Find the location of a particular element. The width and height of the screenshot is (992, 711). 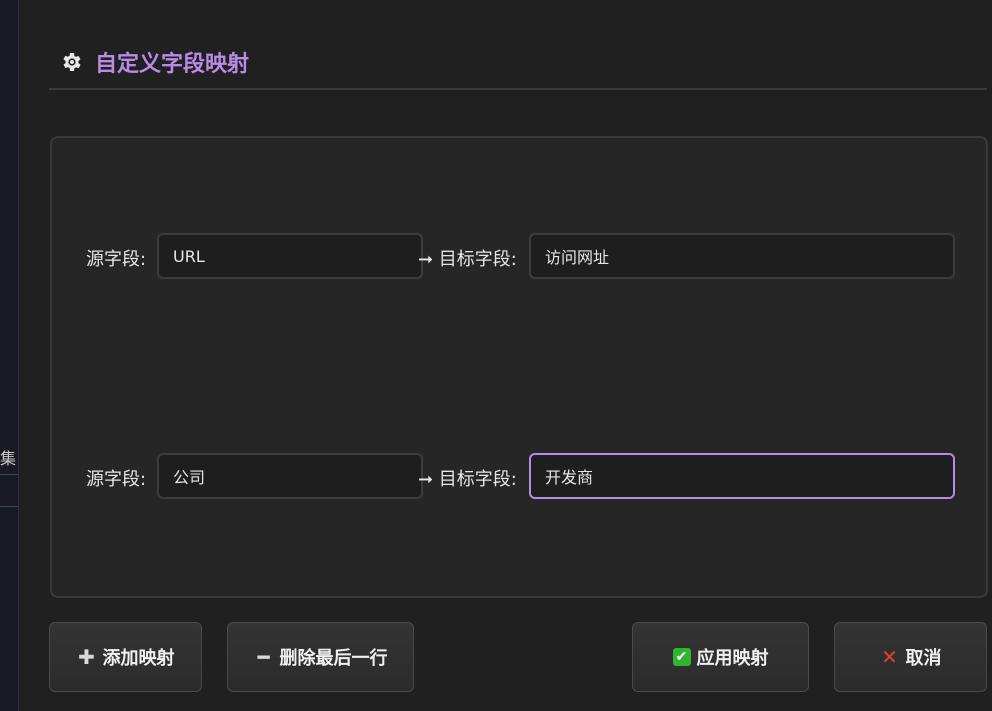

dialog-header: 自定义字段映射 is located at coordinates (154, 62).